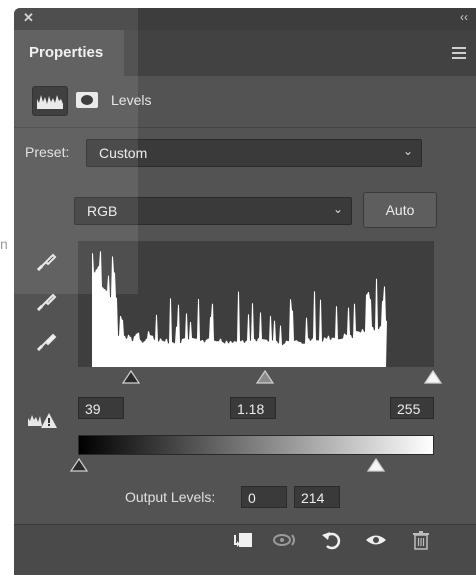 The width and height of the screenshot is (476, 575). Describe the element at coordinates (421, 540) in the screenshot. I see `trash-icon` at that location.